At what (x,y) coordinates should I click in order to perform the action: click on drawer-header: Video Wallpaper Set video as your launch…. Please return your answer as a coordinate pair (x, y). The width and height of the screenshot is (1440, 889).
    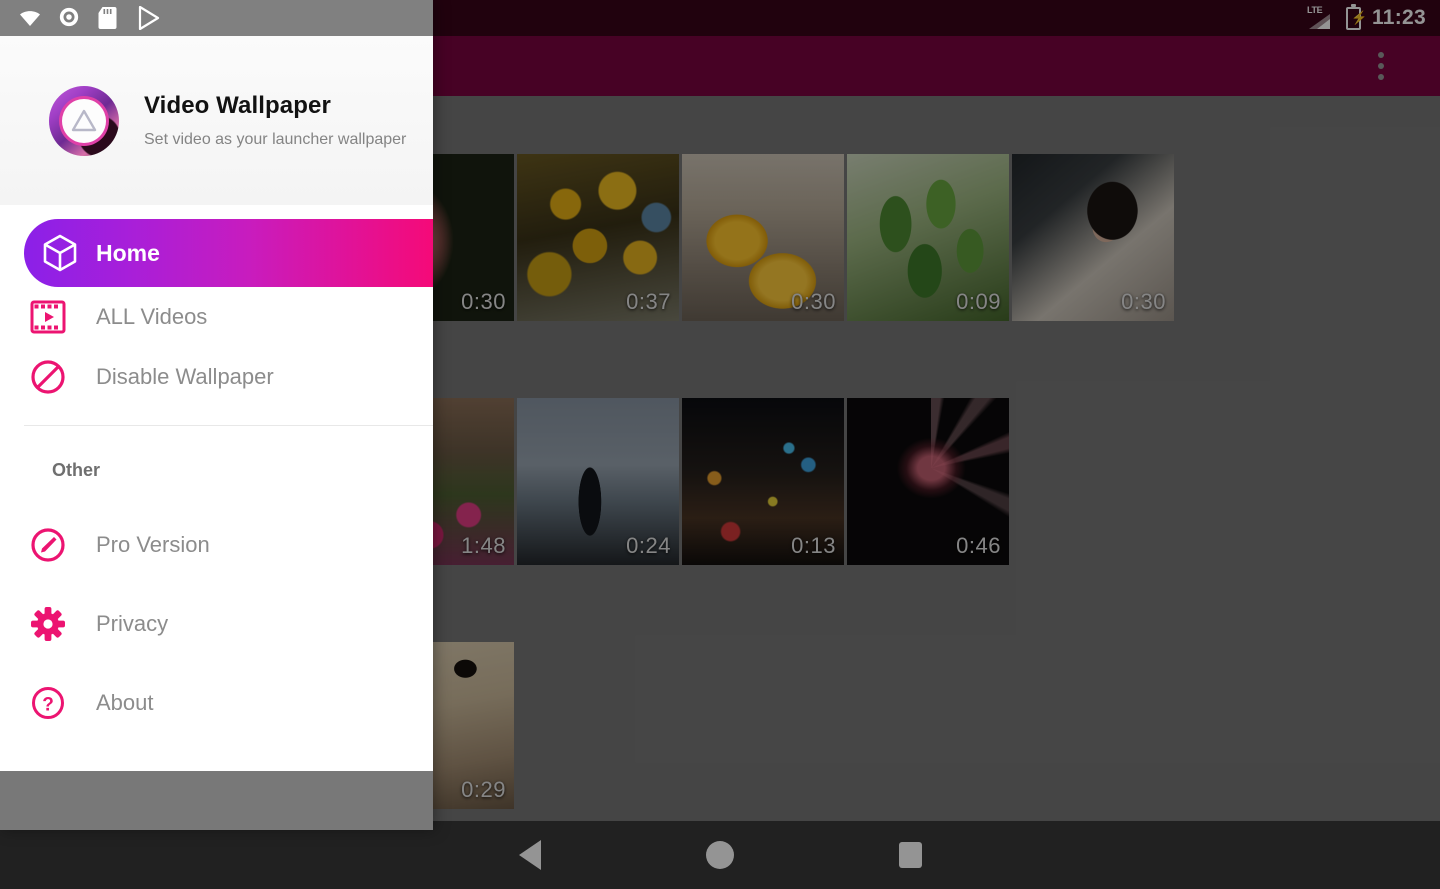
    Looking at the image, I should click on (216, 120).